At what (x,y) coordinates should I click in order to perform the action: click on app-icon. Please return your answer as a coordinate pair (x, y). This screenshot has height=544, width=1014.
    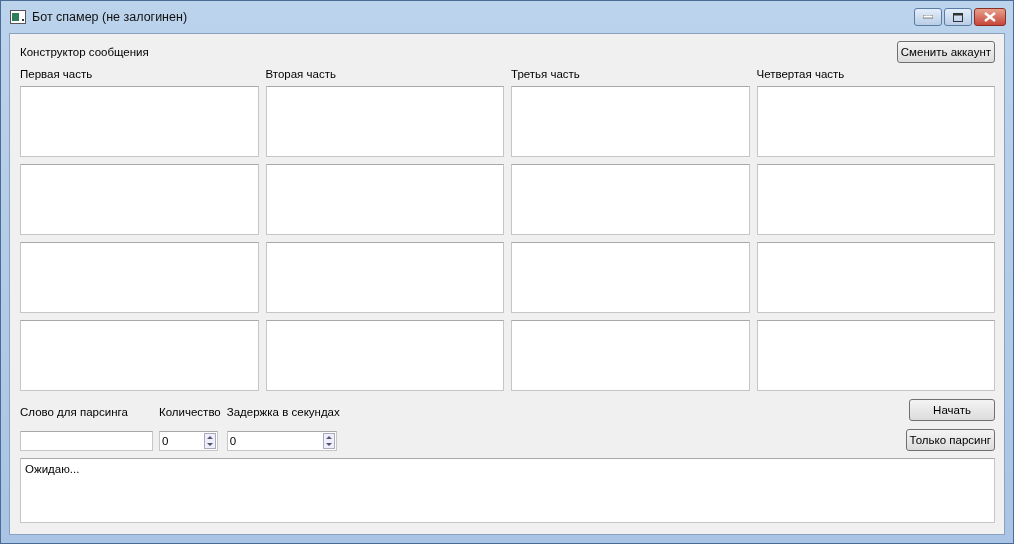
    Looking at the image, I should click on (18, 17).